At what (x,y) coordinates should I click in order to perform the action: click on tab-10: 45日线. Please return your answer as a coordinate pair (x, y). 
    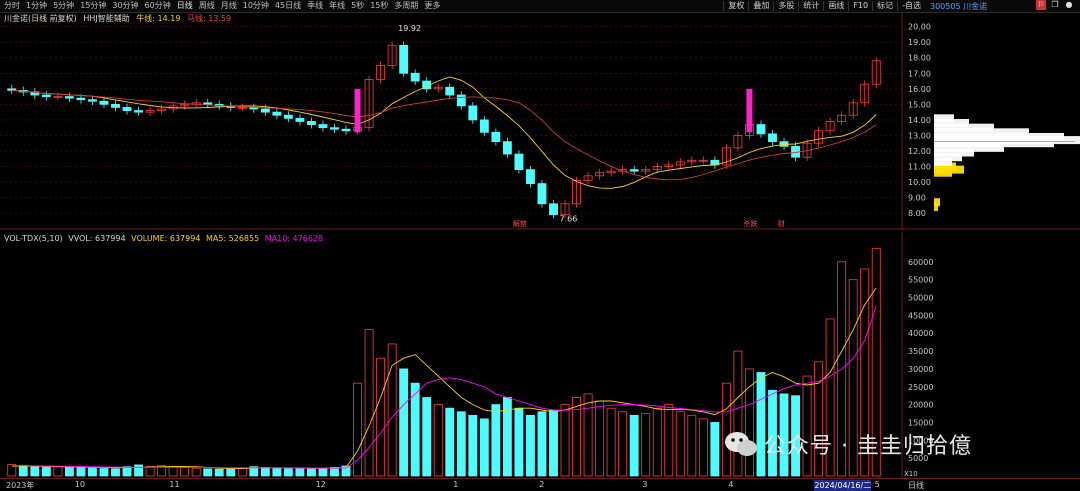
    Looking at the image, I should click on (288, 6).